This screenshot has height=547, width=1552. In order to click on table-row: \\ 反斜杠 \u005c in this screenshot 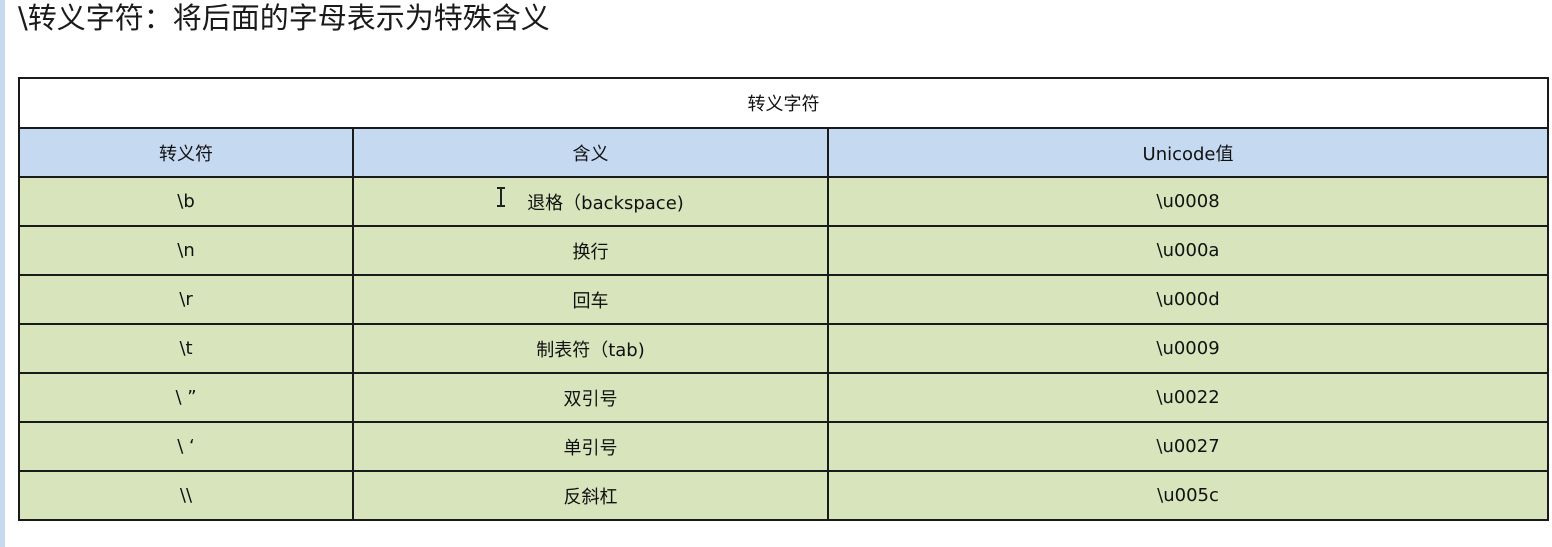, I will do `click(784, 495)`.